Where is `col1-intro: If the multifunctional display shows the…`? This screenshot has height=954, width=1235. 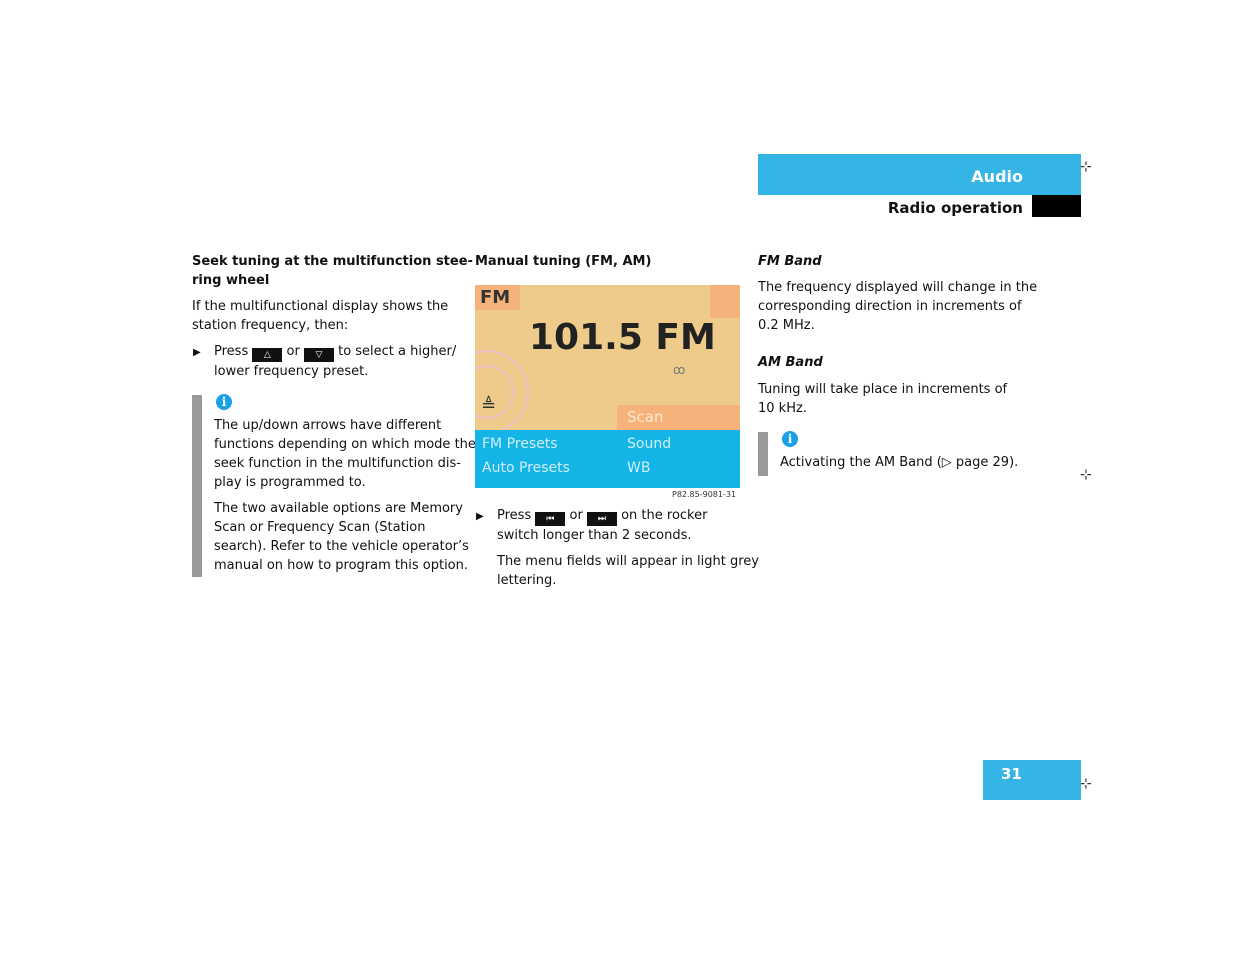
col1-intro: If the multifunctional display shows the… is located at coordinates (320, 316).